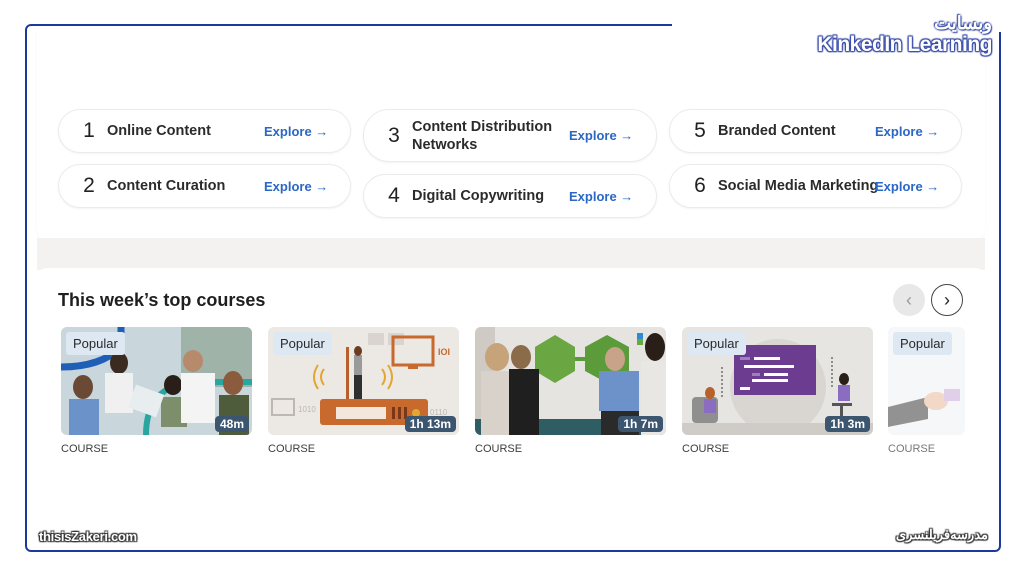 The image size is (1024, 573). Describe the element at coordinates (904, 44) in the screenshot. I see `watermark-english-title: KinkedIn Learning` at that location.